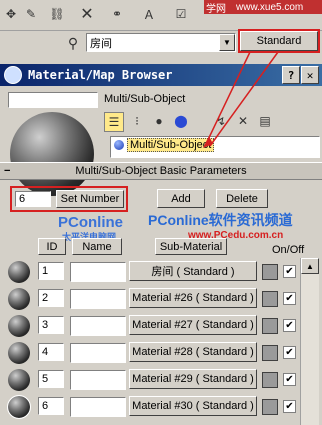  Describe the element at coordinates (193, 271) in the screenshot. I see `row-submat-button: 房间 ( Standard )` at that location.